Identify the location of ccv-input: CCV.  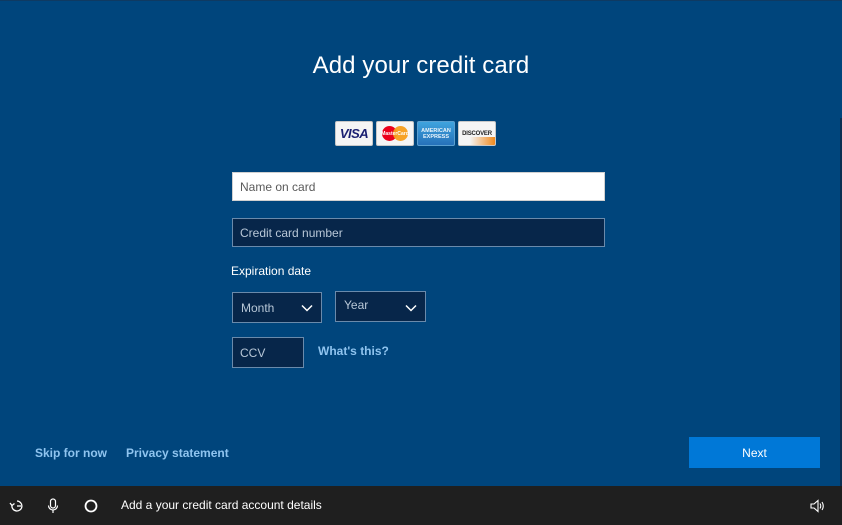
(268, 352).